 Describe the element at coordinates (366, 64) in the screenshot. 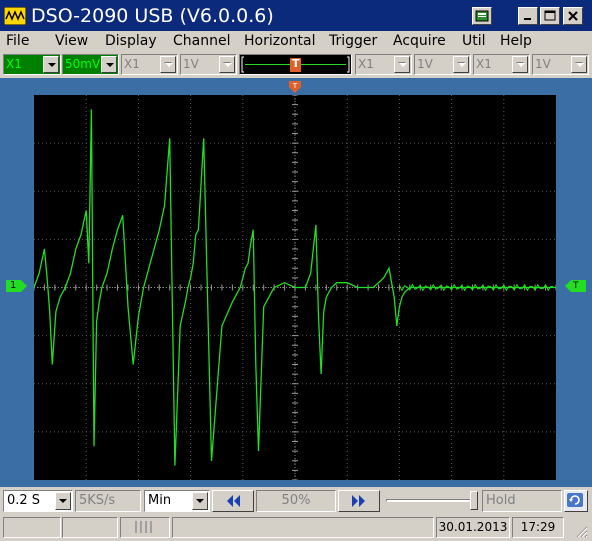

I see `math-probe-value: X1` at that location.